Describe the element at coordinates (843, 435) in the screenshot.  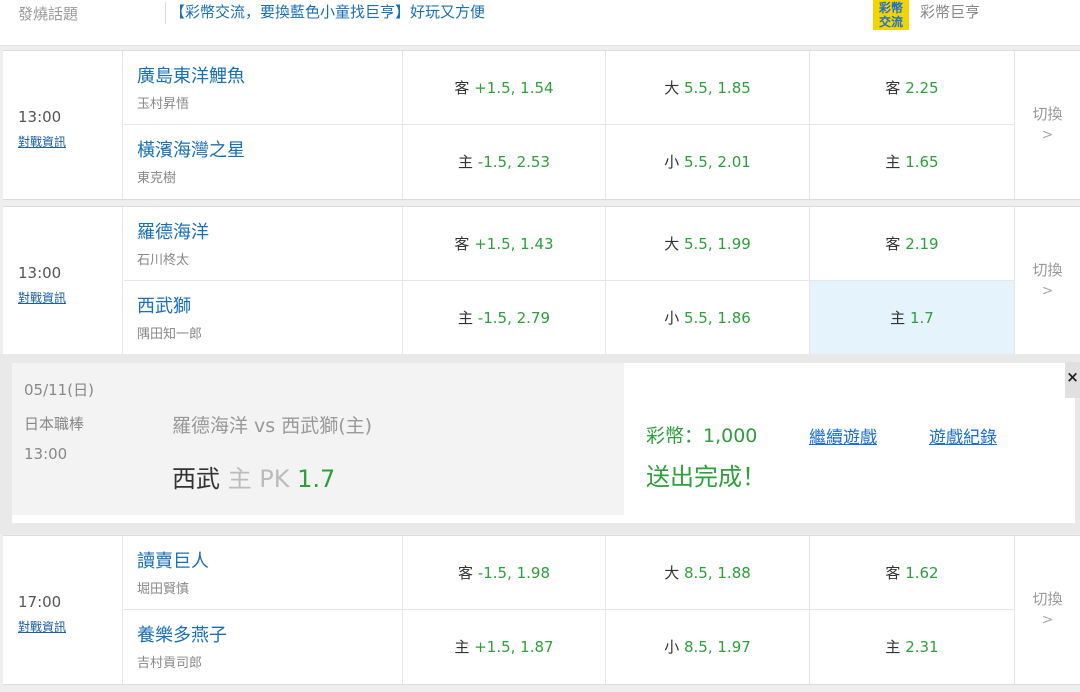
I see `continue-game-link: 繼續遊戲` at that location.